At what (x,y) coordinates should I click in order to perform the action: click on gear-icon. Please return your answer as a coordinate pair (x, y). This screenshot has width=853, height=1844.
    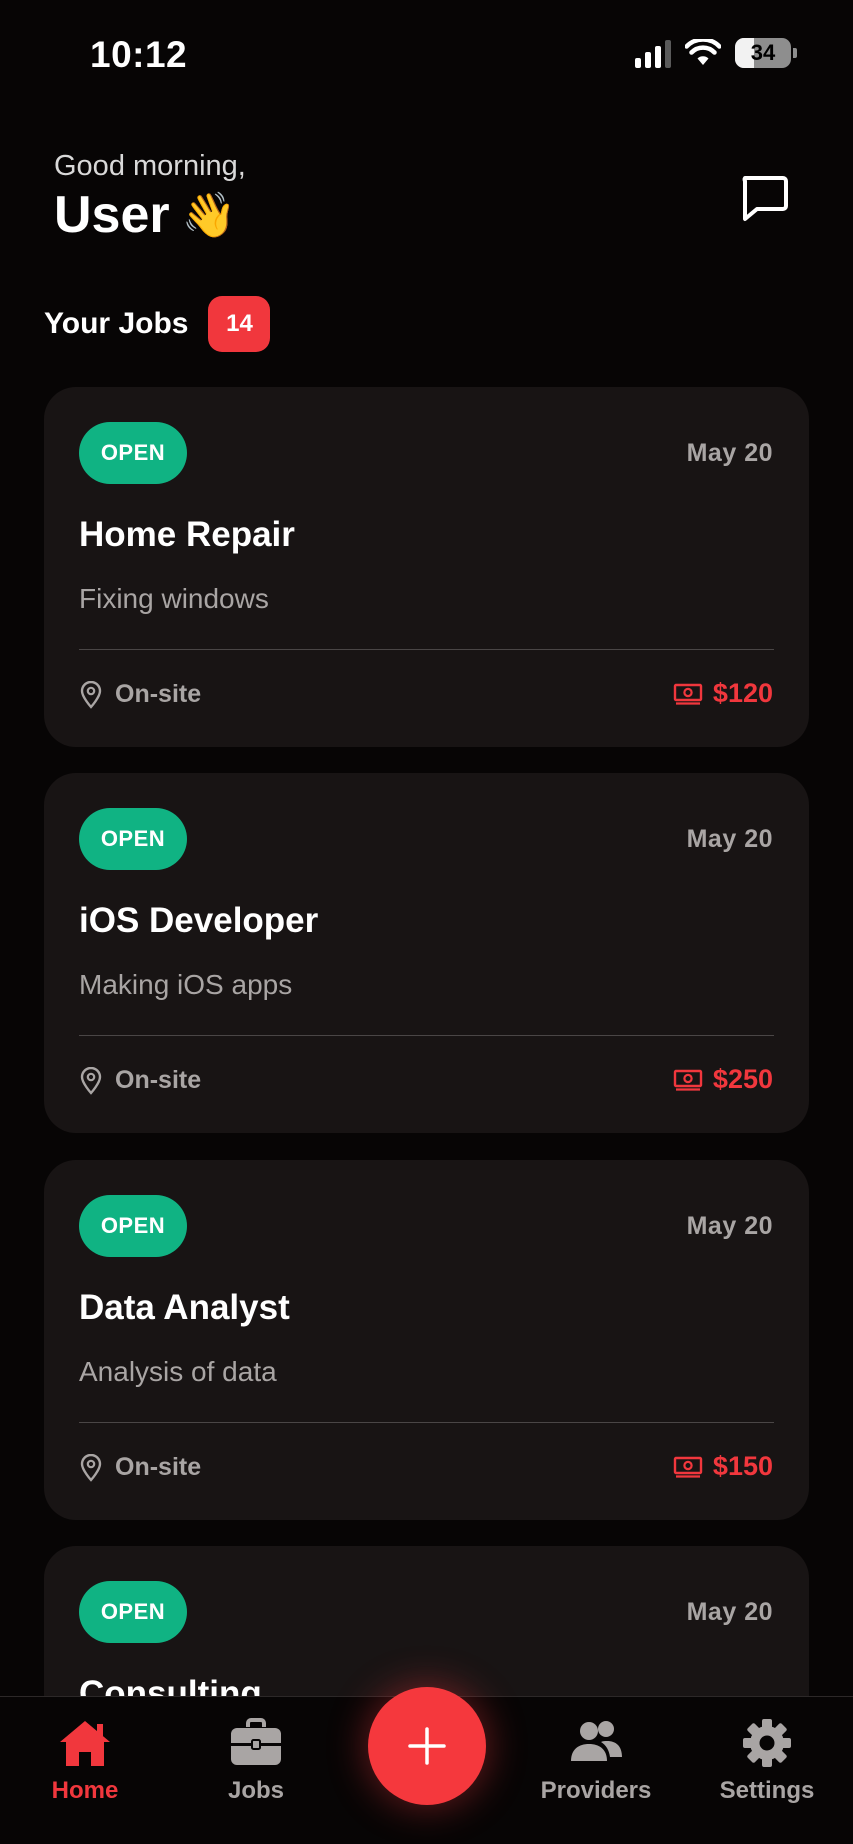
    Looking at the image, I should click on (767, 1743).